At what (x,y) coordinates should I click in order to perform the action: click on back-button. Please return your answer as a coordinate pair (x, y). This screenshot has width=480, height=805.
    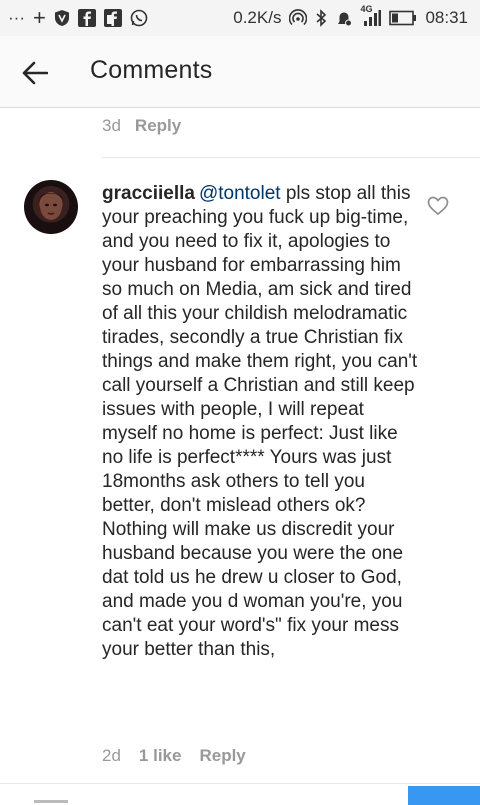
    Looking at the image, I should click on (35, 73).